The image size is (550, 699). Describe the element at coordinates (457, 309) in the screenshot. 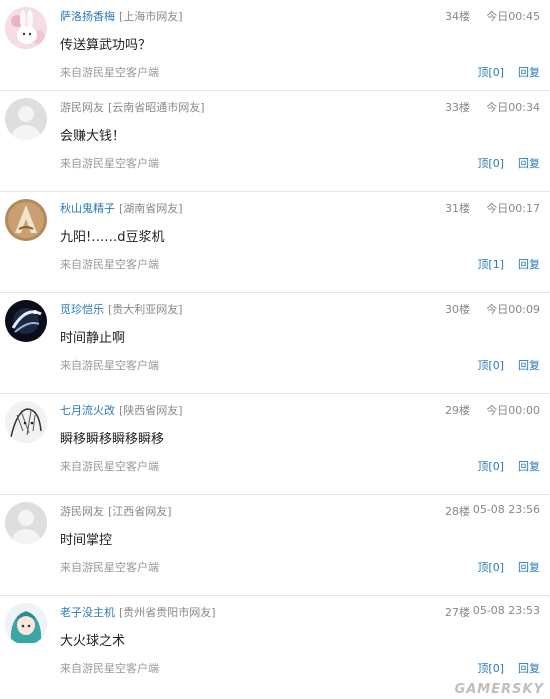

I see `floor-number: 30楼` at that location.